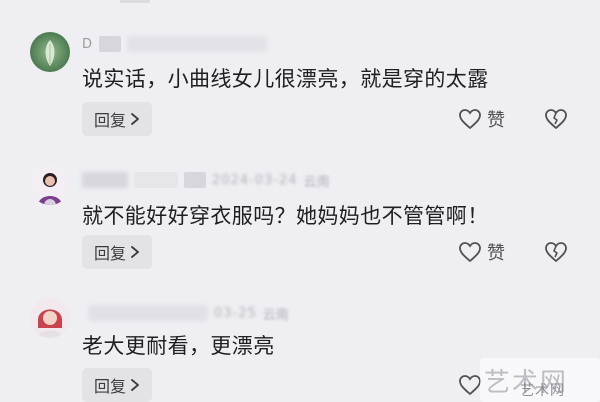 The width and height of the screenshot is (600, 402). I want to click on comment-meta: D, so click(174, 44).